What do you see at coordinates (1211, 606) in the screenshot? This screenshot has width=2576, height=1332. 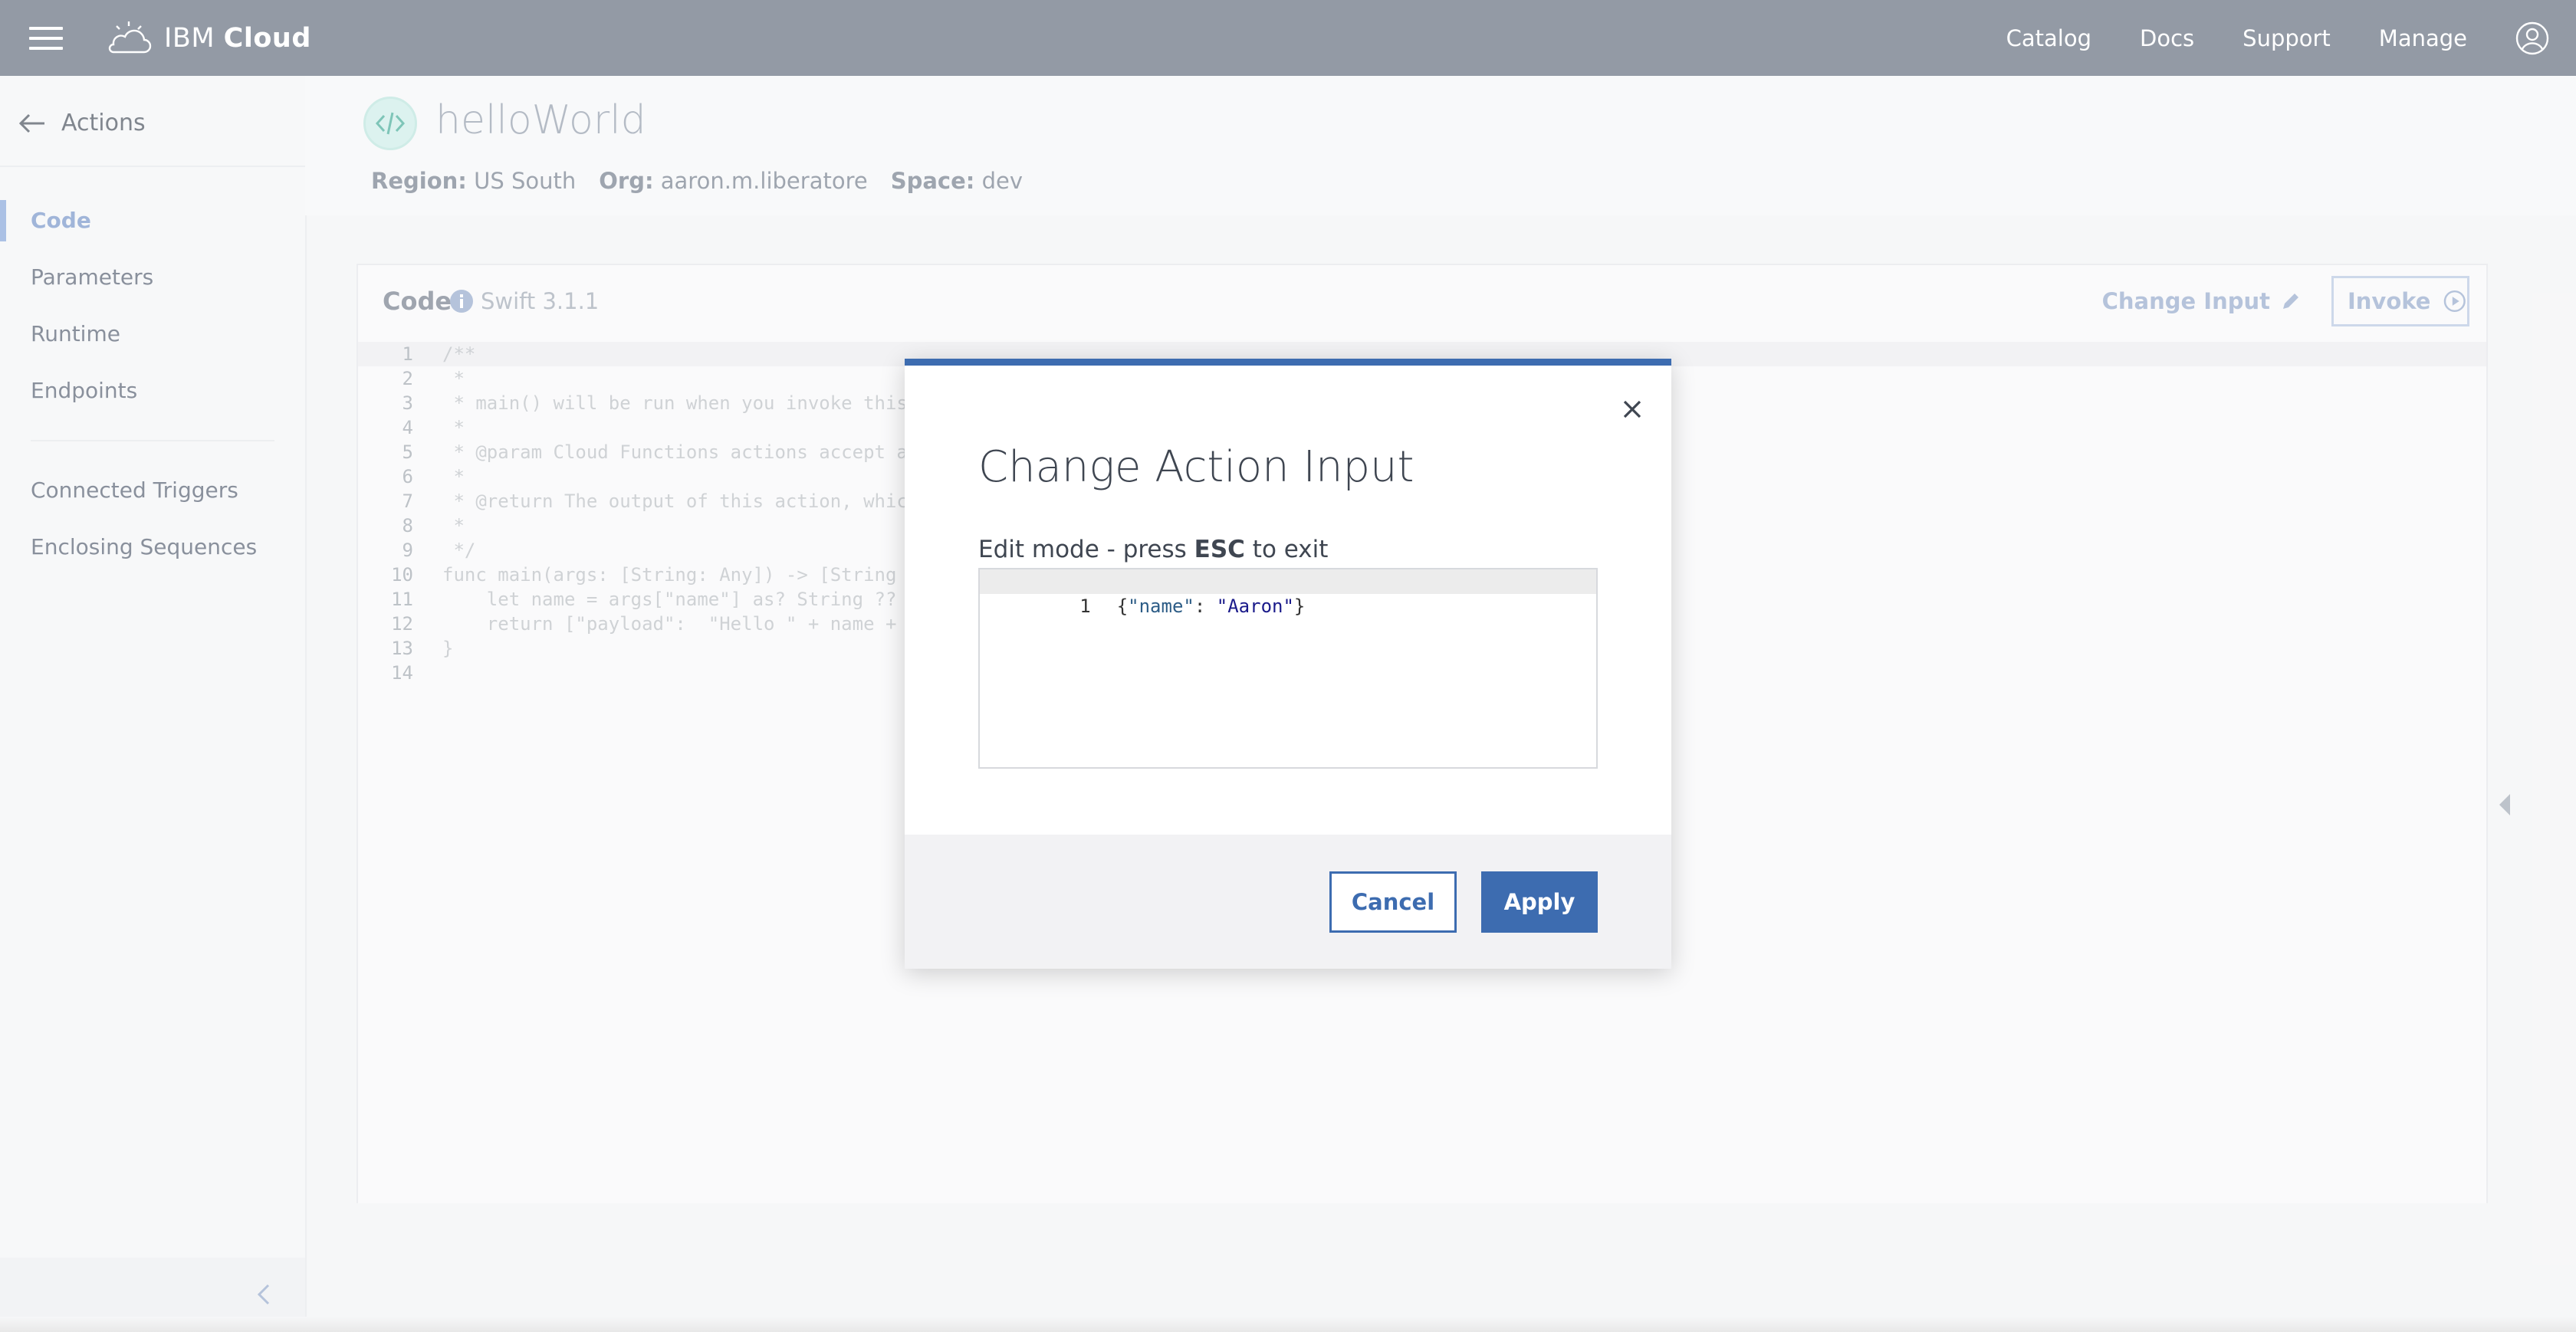 I see `json-text: {"name": "Aaron"}` at bounding box center [1211, 606].